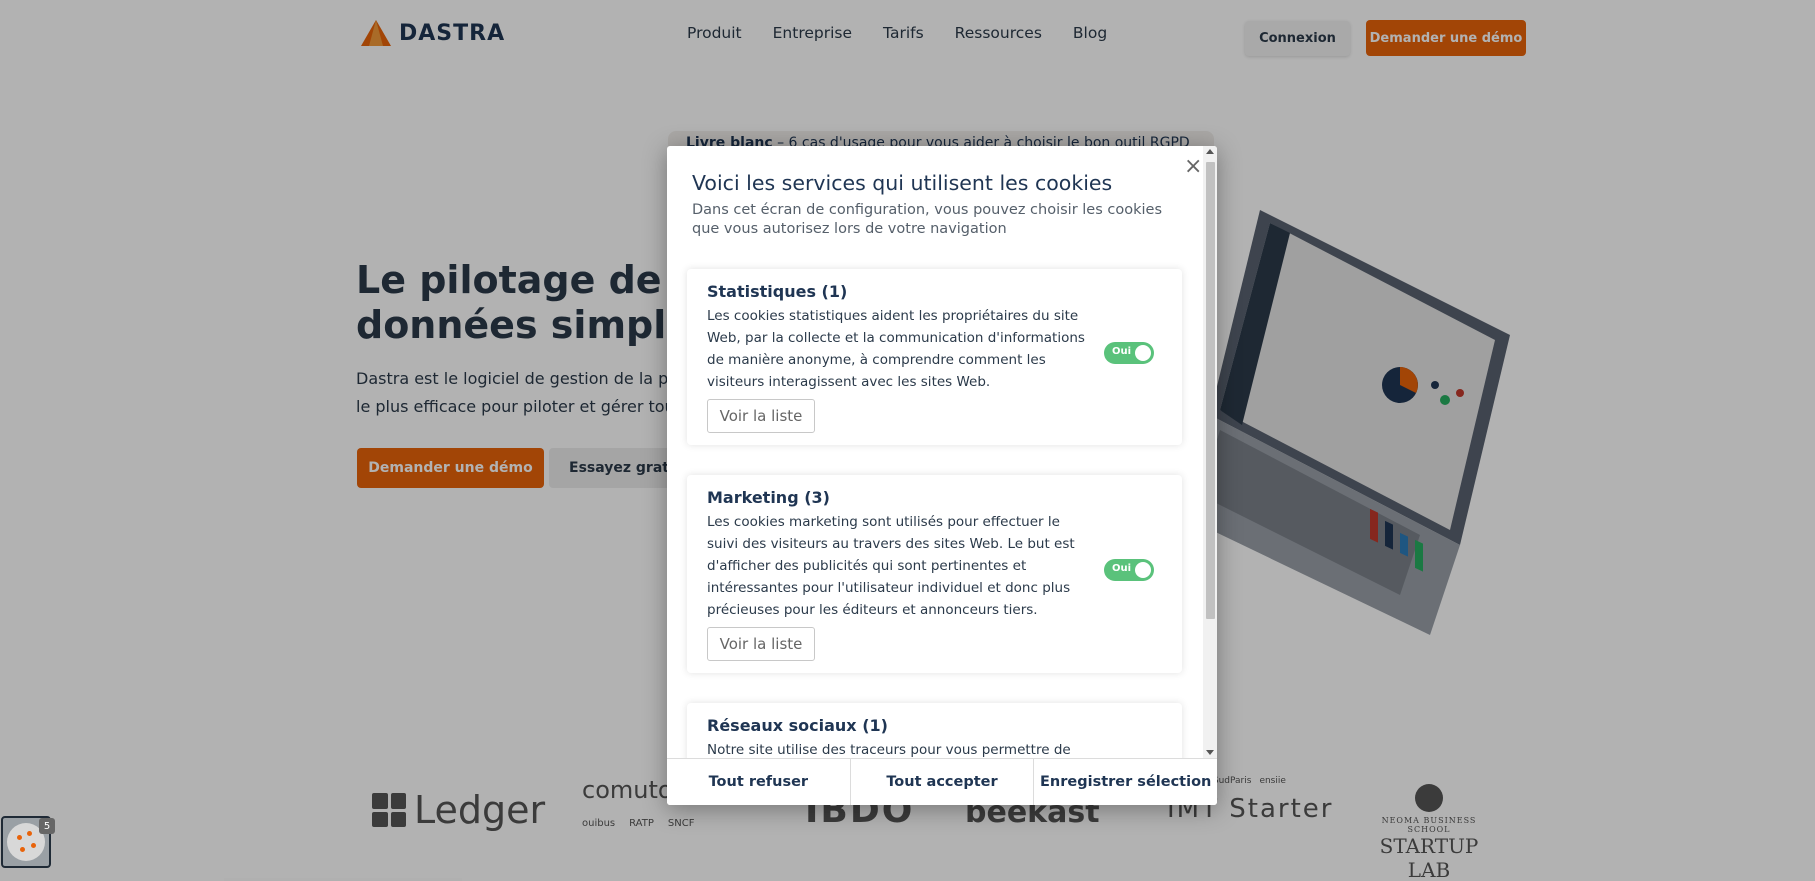 Image resolution: width=1815 pixels, height=881 pixels. What do you see at coordinates (1210, 151) in the screenshot?
I see `scroll-up-arrow-icon` at bounding box center [1210, 151].